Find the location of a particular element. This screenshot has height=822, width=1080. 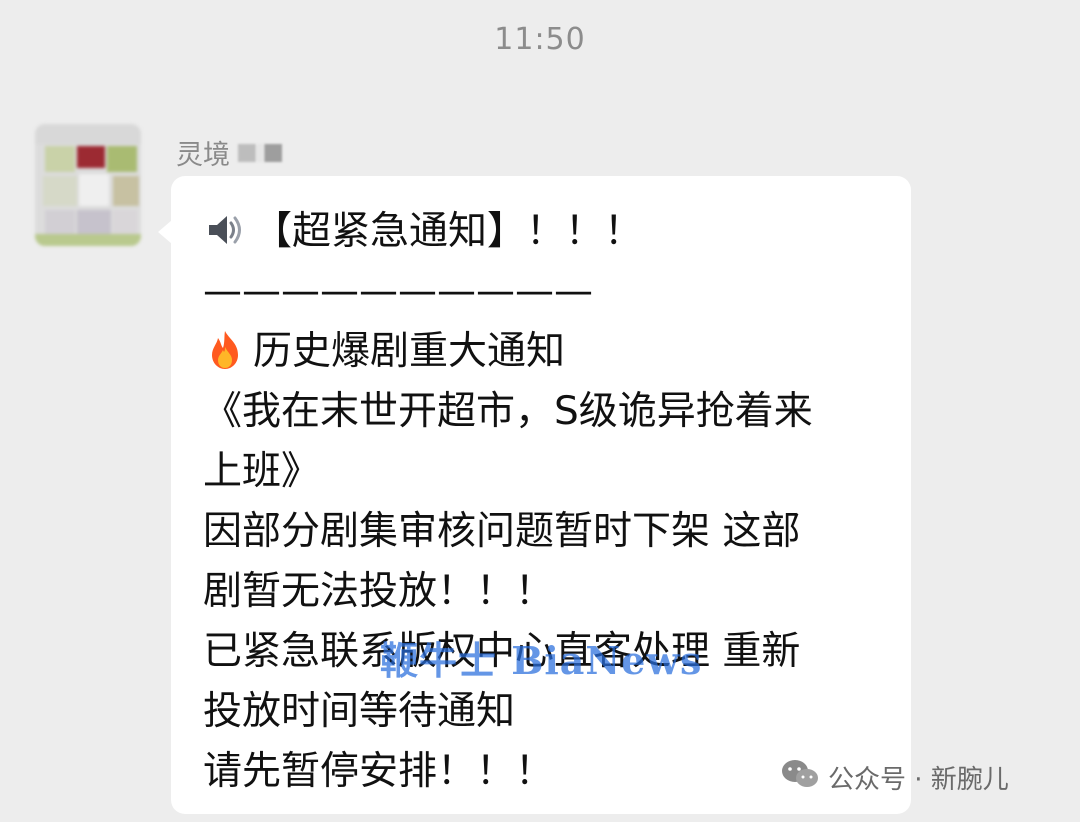

message-line: 剧暂无法投放！！！ is located at coordinates (379, 591).